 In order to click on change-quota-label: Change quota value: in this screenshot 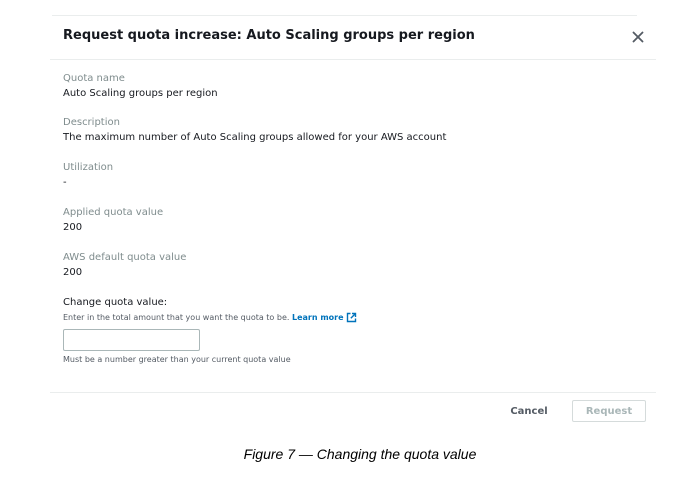, I will do `click(115, 302)`.